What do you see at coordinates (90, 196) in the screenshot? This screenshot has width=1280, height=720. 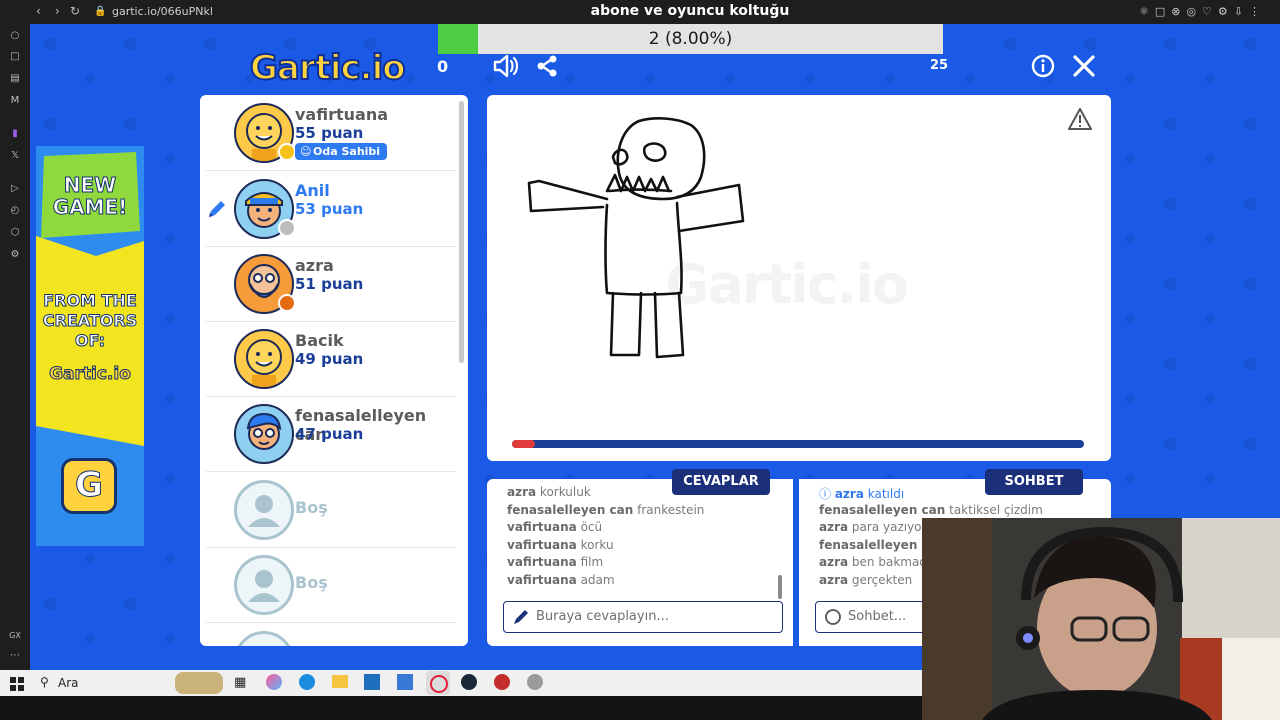 I see `ad-headline: NEW GAME!` at bounding box center [90, 196].